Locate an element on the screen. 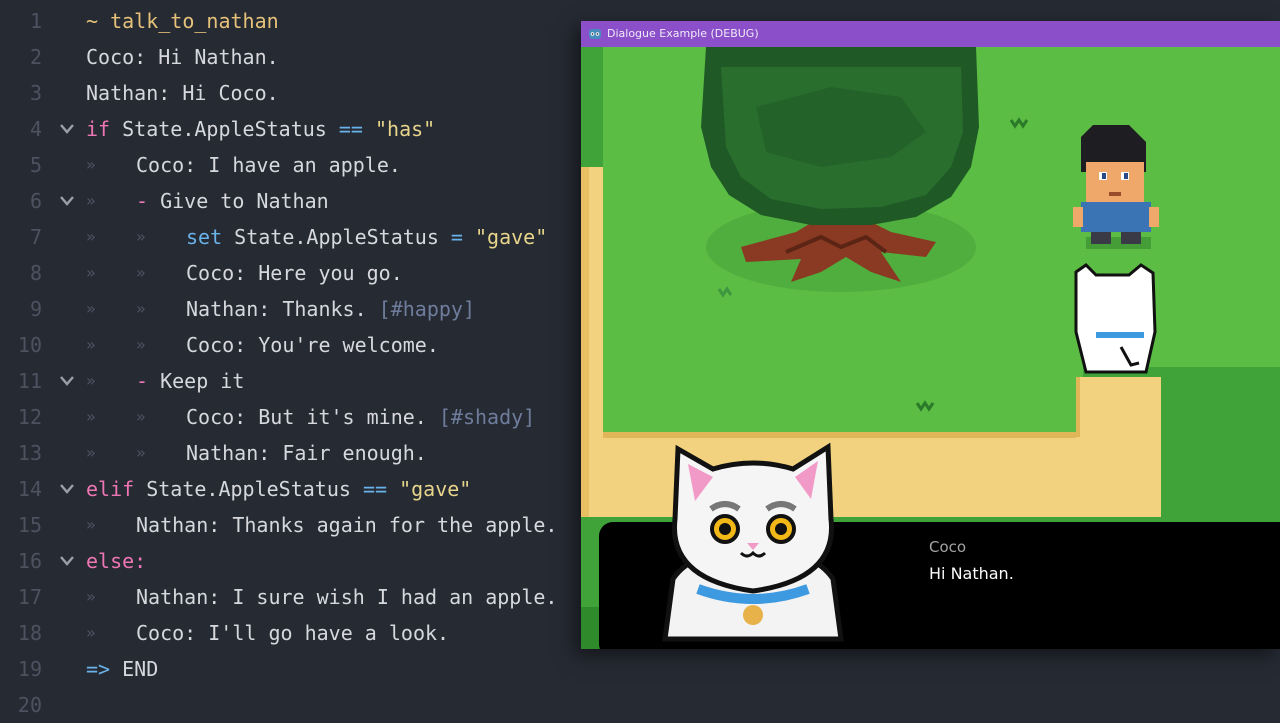  code-token: Coco: You're welcome. is located at coordinates (312, 345).